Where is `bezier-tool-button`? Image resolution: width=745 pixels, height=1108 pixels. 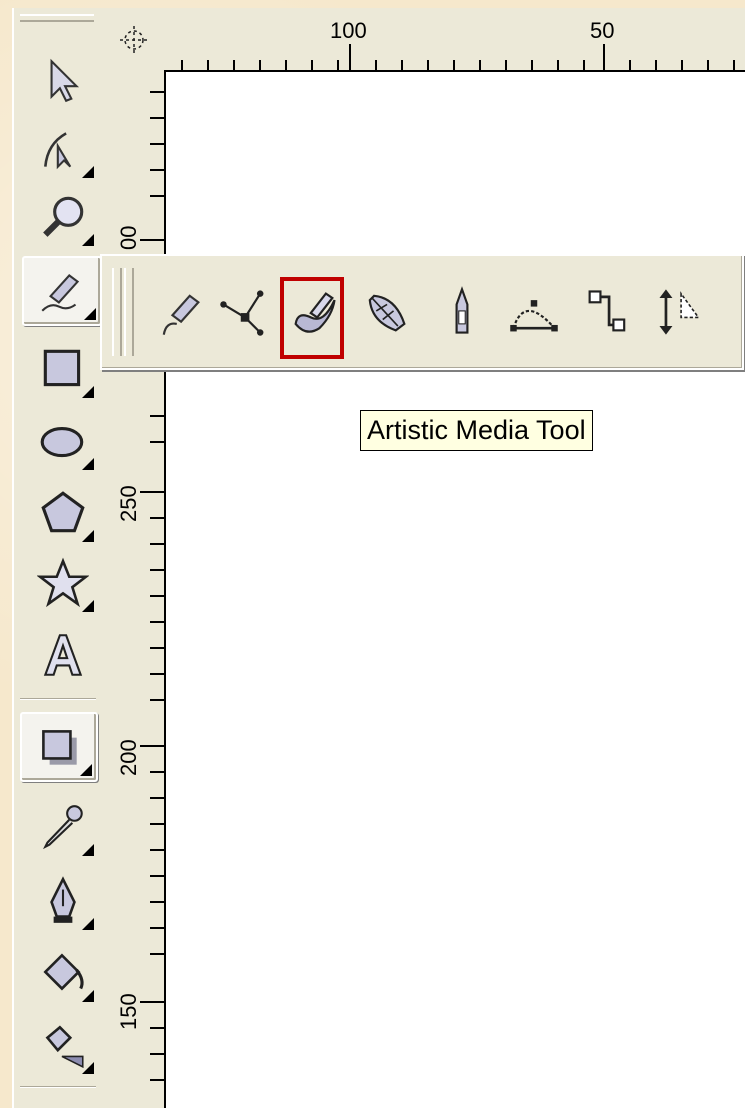 bezier-tool-button is located at coordinates (244, 312).